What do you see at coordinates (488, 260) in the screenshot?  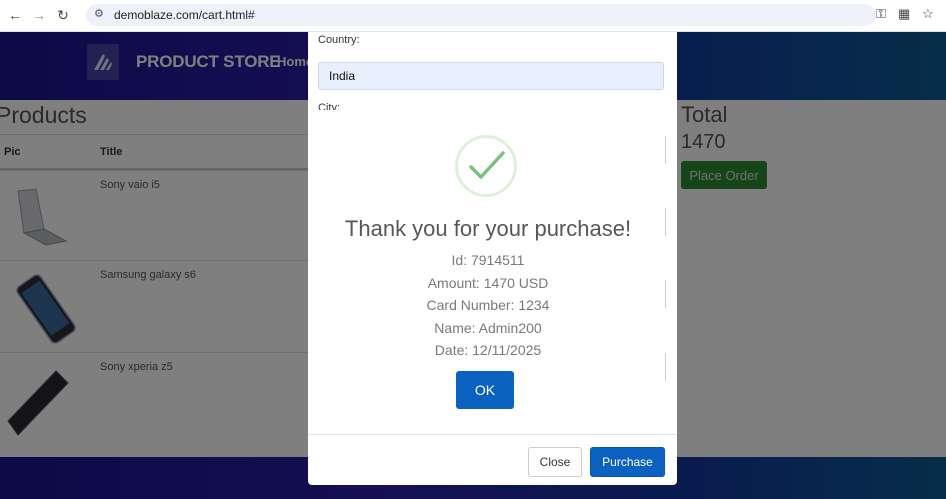 I see `order-id: Id: 7914511` at bounding box center [488, 260].